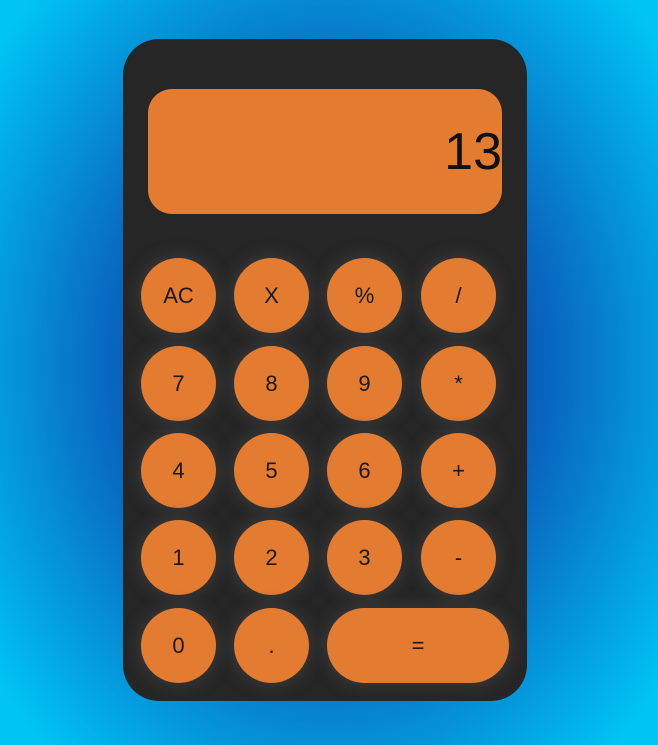  I want to click on equals-button: =, so click(418, 645).